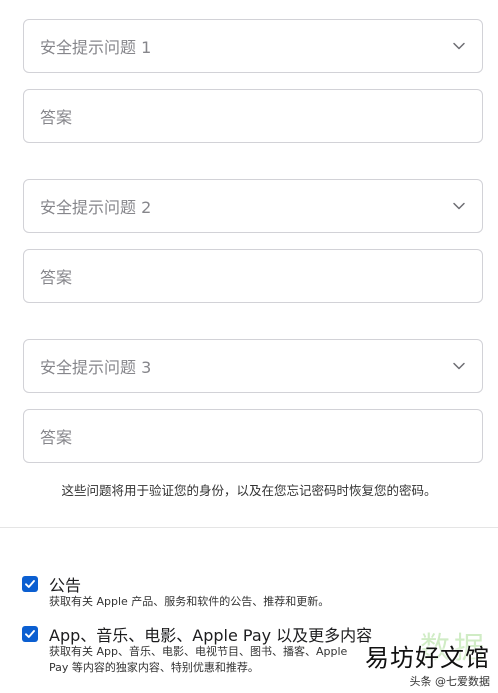 The image size is (498, 693). I want to click on answer-2-input: 答案, so click(253, 276).